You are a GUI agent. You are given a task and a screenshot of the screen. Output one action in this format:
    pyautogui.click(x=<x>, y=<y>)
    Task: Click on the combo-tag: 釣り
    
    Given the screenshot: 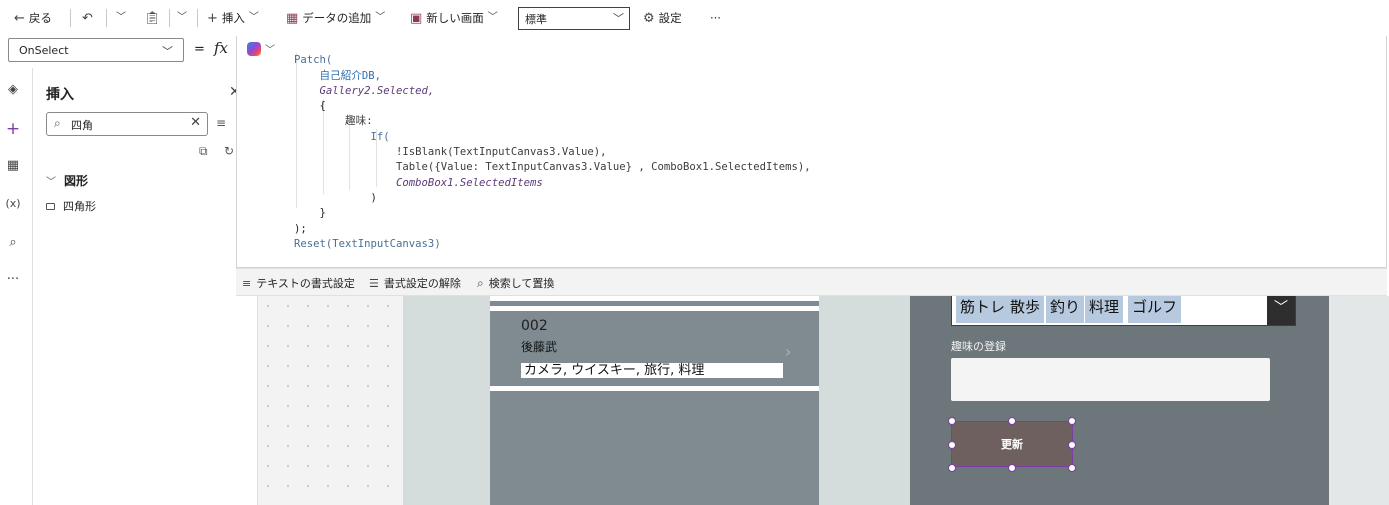 What is the action you would take?
    pyautogui.click(x=1065, y=309)
    